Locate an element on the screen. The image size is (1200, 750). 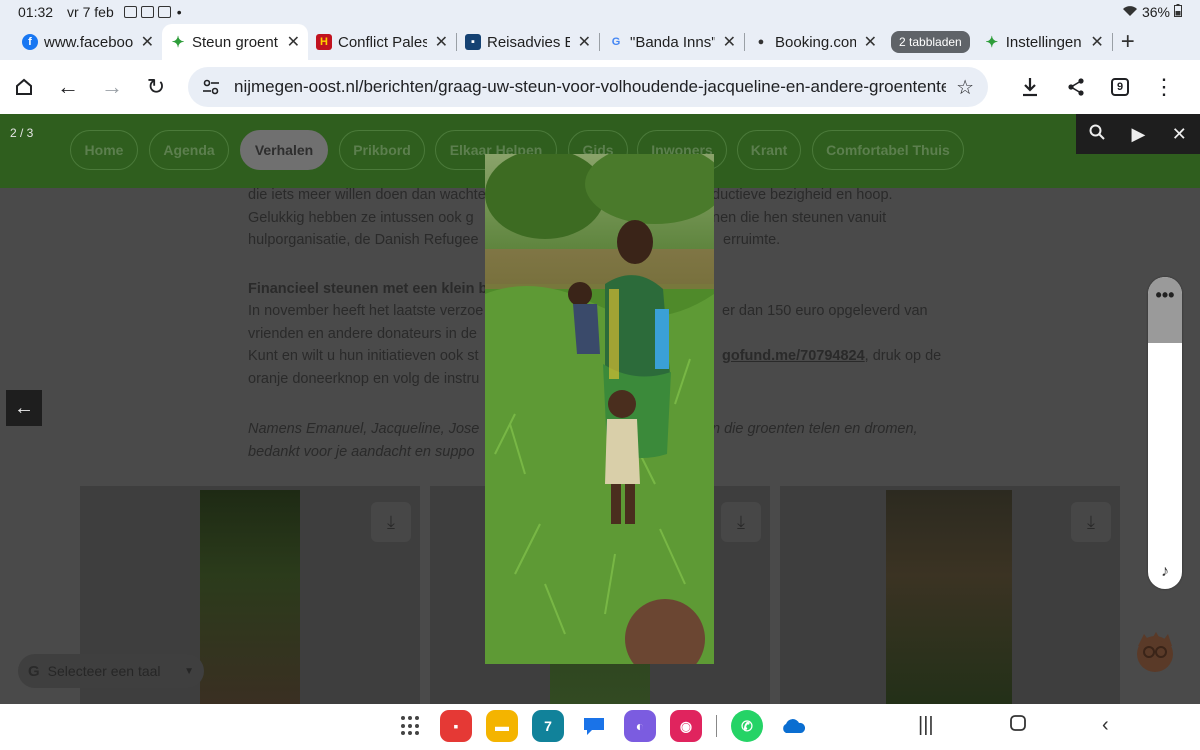
tab-label: www.faceboo is located at coordinates (88, 42).